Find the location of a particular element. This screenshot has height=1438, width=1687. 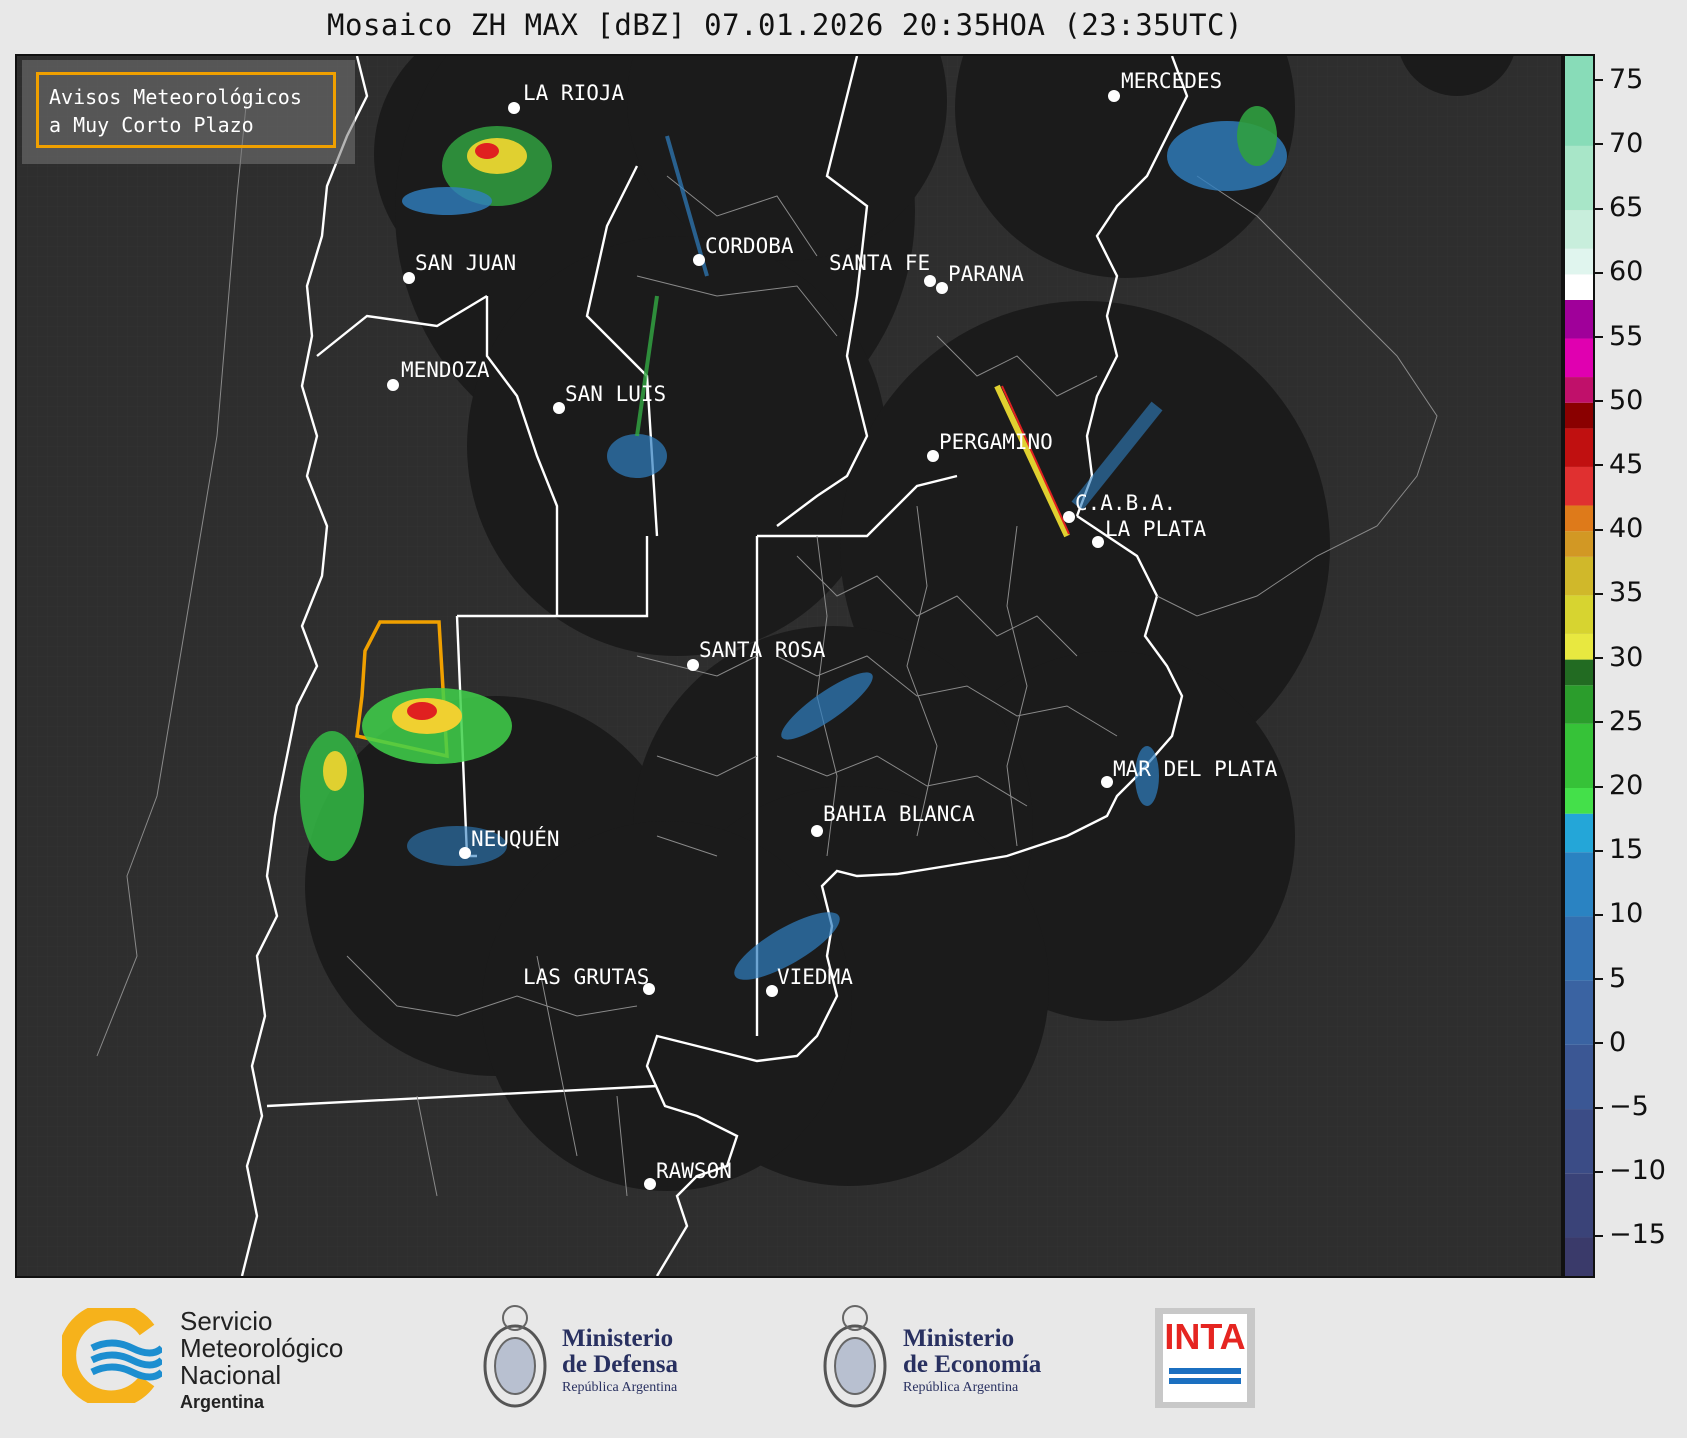

colorbar-gradient is located at coordinates (1579, 666).